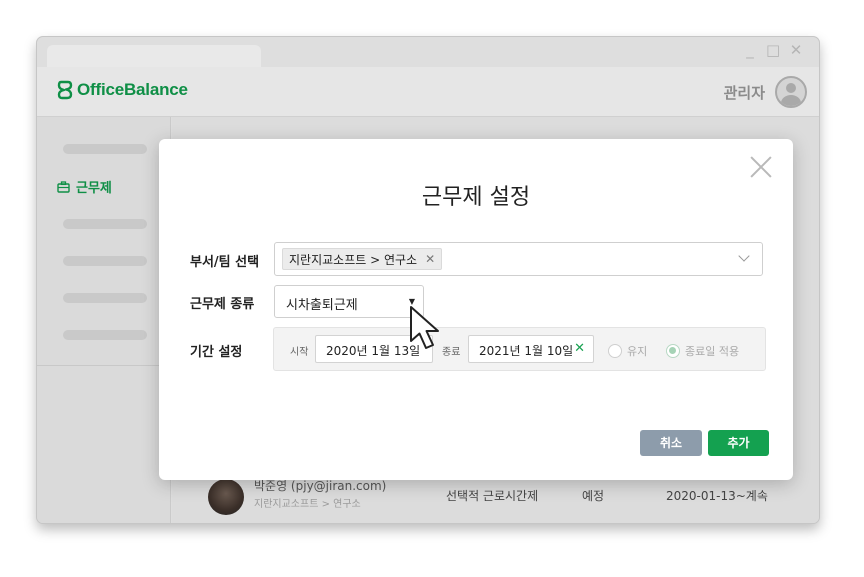 Image resolution: width=864 pixels, height=577 pixels. Describe the element at coordinates (765, 92) in the screenshot. I see `user-menu: 관리자` at that location.